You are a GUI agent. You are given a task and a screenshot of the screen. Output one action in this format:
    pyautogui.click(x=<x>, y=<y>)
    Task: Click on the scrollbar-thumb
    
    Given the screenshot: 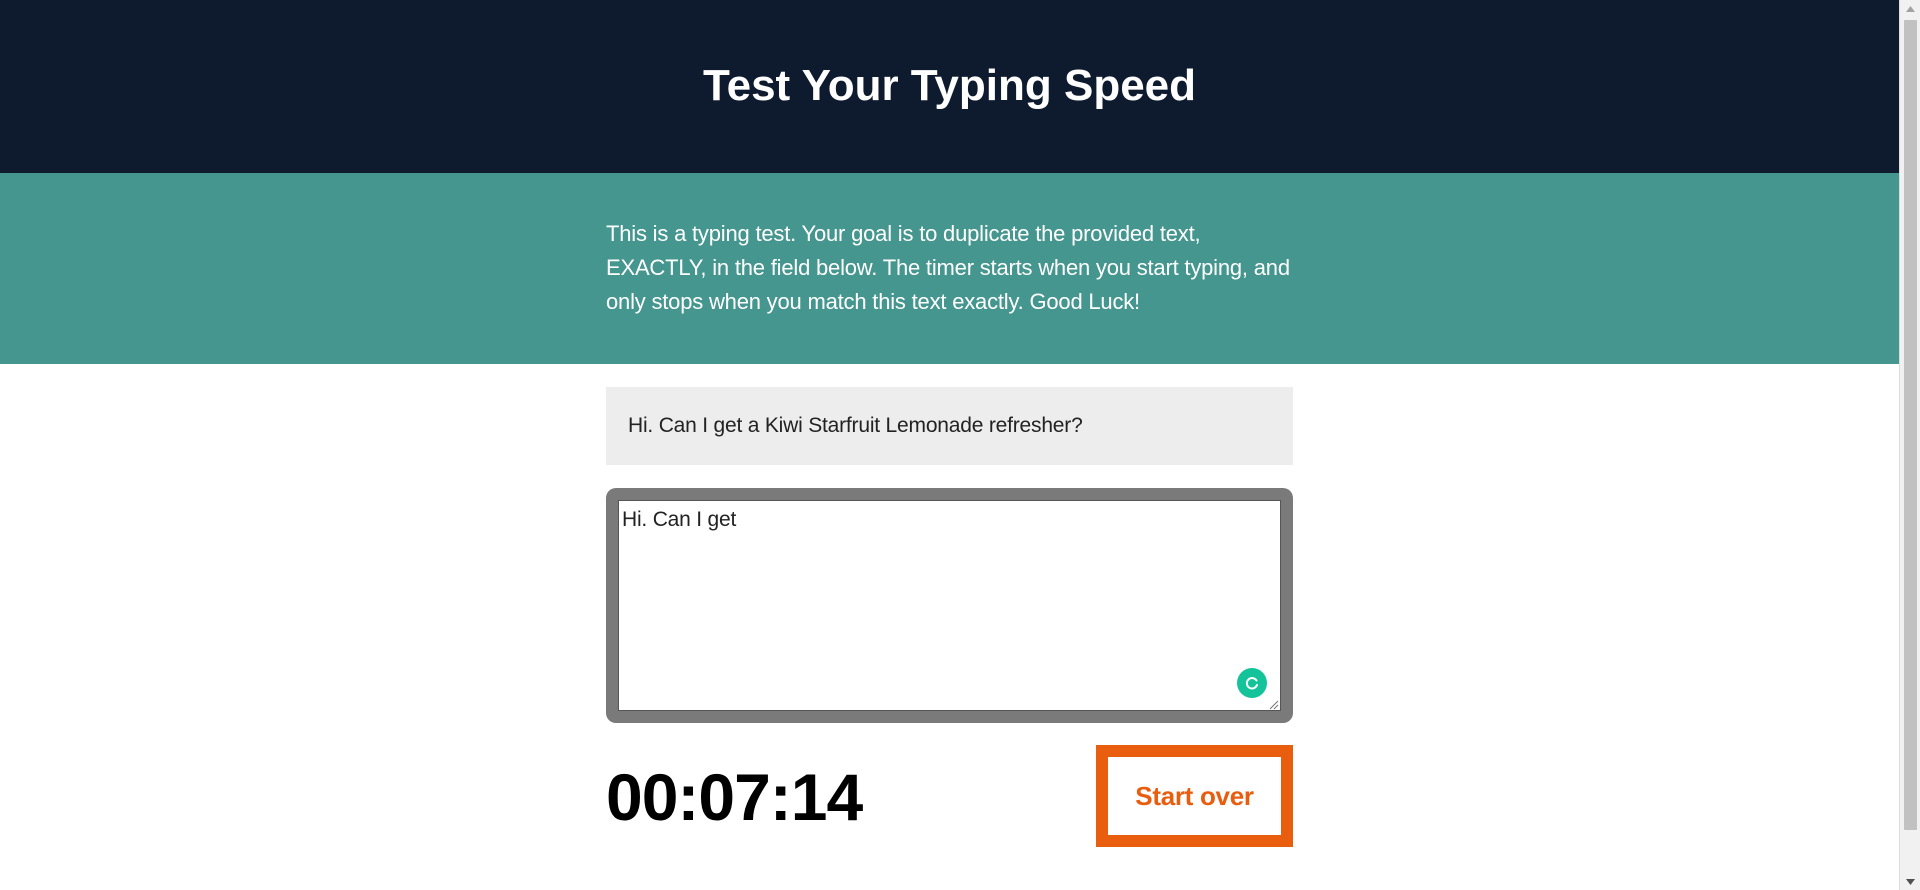 What is the action you would take?
    pyautogui.click(x=1910, y=425)
    